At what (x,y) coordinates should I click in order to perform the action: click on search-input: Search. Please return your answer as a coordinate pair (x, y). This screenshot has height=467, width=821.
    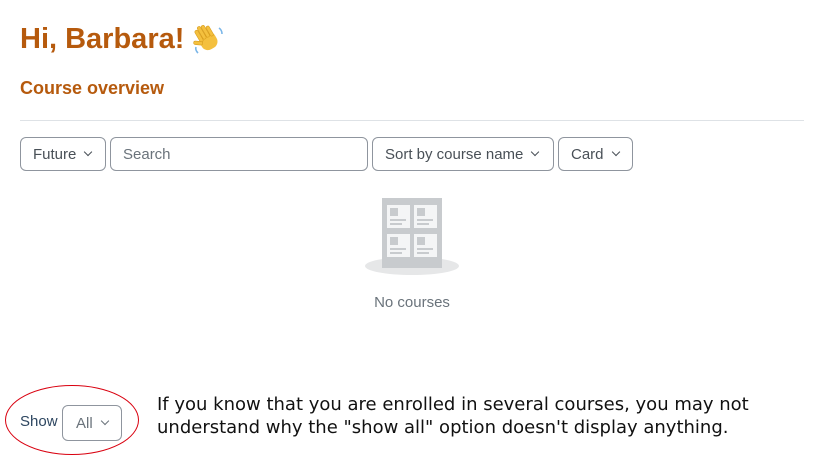
    Looking at the image, I should click on (239, 154).